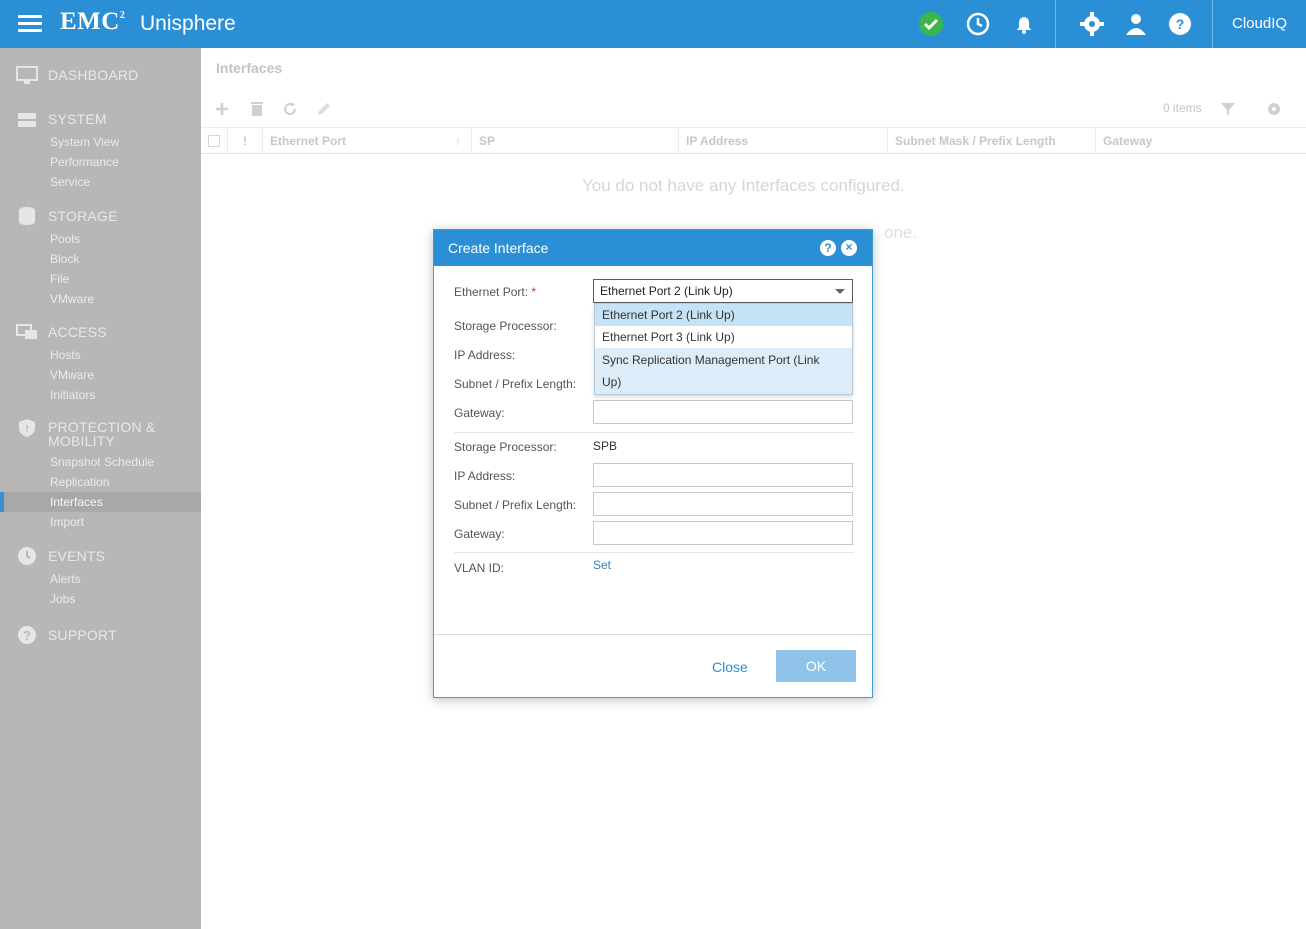 The height and width of the screenshot is (929, 1306). What do you see at coordinates (653, 24) in the screenshot?
I see `top-header: EMC2 Unisphere ? CloudIQ` at bounding box center [653, 24].